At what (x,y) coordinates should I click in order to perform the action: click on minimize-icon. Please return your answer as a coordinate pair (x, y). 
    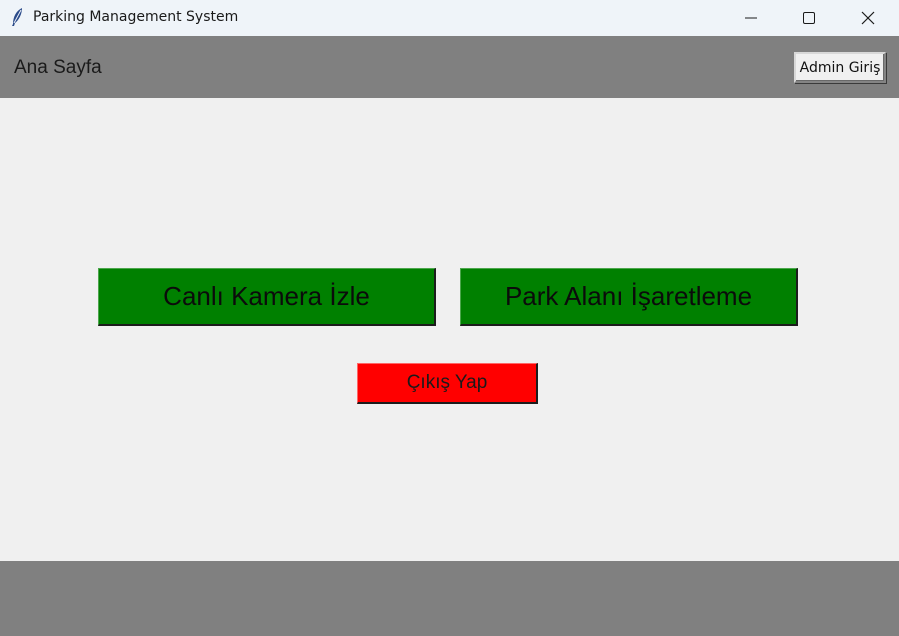
    Looking at the image, I should click on (751, 18).